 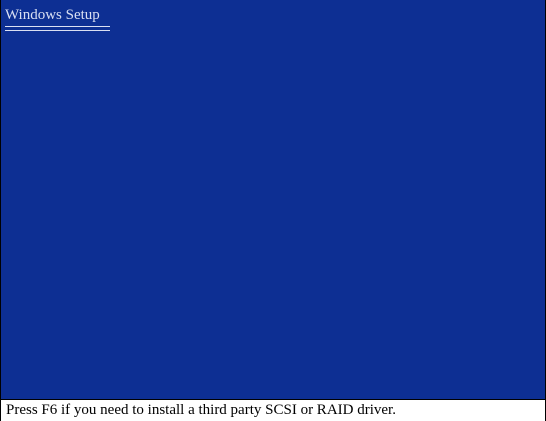 What do you see at coordinates (57, 26) in the screenshot?
I see `title-underline-top` at bounding box center [57, 26].